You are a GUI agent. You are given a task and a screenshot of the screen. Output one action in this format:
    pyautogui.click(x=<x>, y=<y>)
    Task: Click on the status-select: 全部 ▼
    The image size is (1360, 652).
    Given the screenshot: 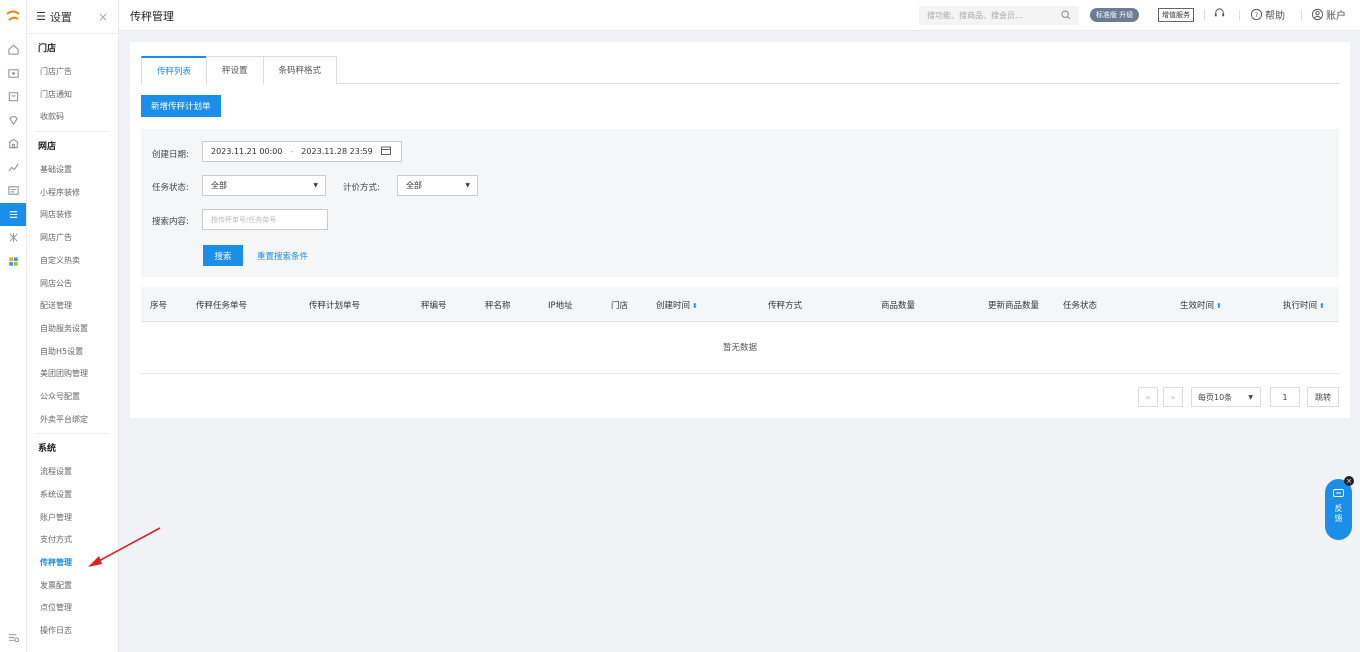 What is the action you would take?
    pyautogui.click(x=264, y=185)
    